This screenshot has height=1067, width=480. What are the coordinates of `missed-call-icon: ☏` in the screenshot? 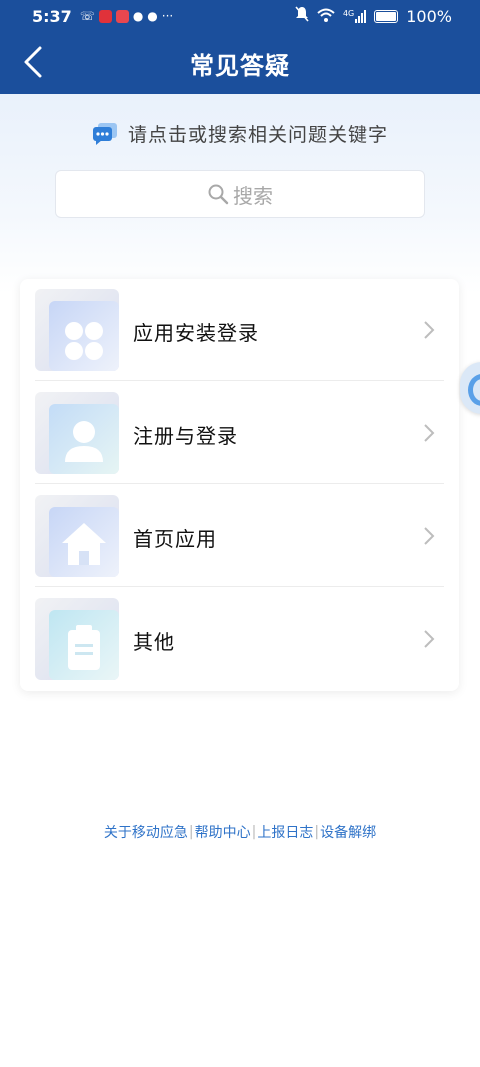 It's located at (87, 16).